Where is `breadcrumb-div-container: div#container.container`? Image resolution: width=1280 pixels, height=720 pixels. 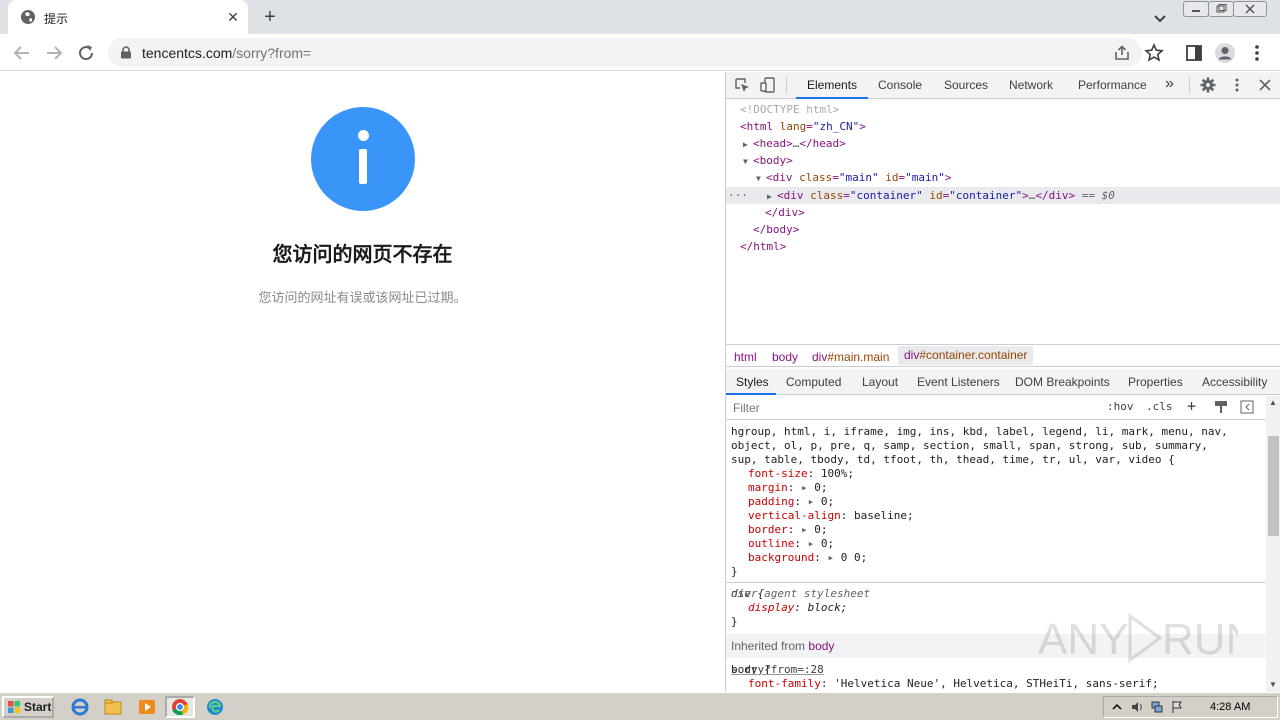 breadcrumb-div-container: div#container.container is located at coordinates (966, 355).